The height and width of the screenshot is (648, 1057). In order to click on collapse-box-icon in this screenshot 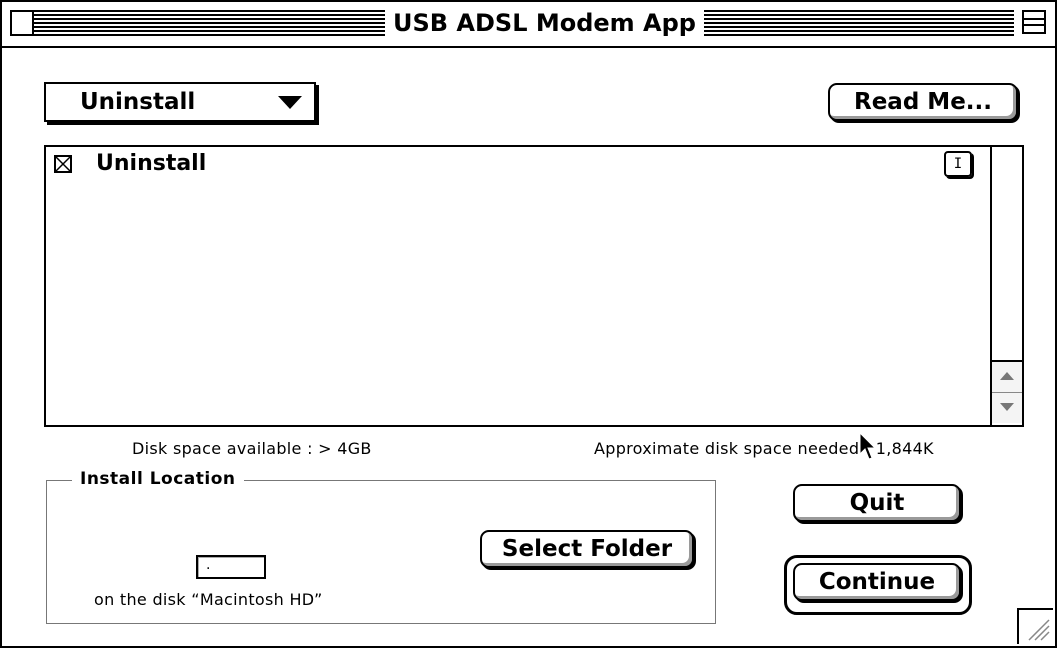, I will do `click(1033, 23)`.